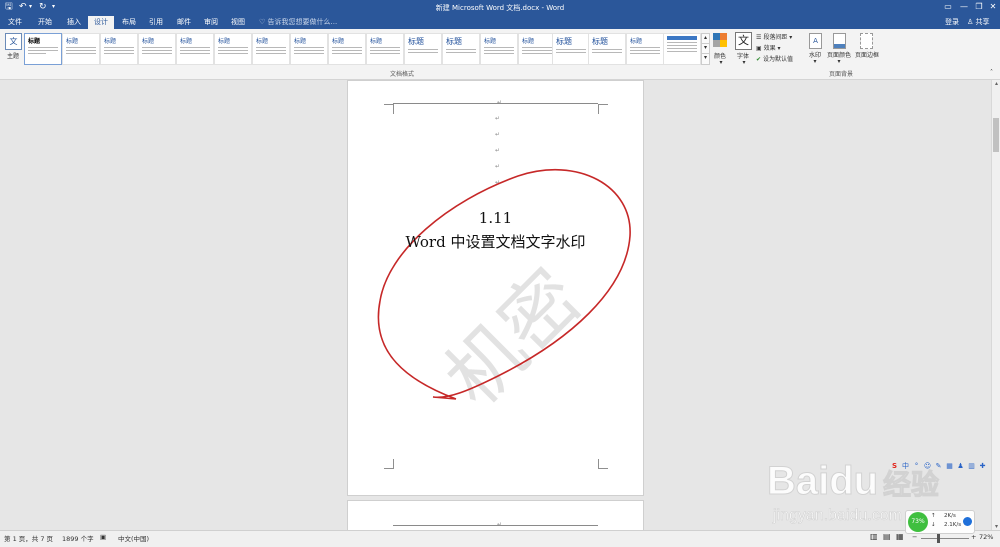  Describe the element at coordinates (953, 525) in the screenshot. I see `download-speed: 2.1K/s` at that location.